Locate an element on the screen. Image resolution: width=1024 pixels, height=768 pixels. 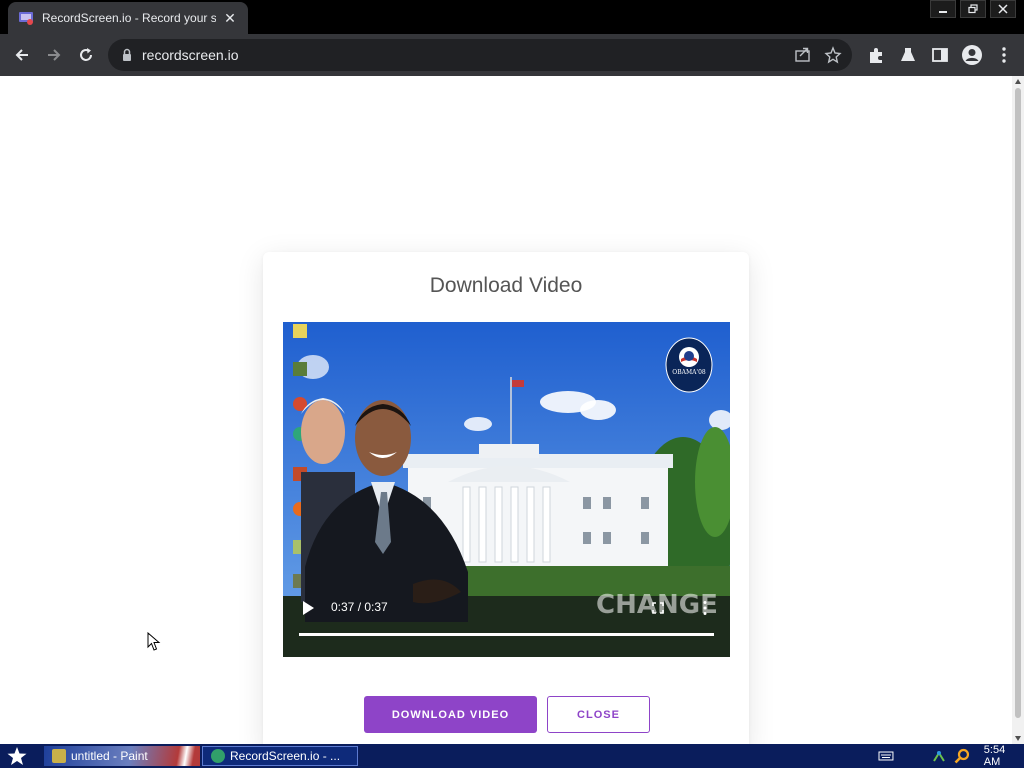
scrollbar-thumb is located at coordinates (1018, 403).